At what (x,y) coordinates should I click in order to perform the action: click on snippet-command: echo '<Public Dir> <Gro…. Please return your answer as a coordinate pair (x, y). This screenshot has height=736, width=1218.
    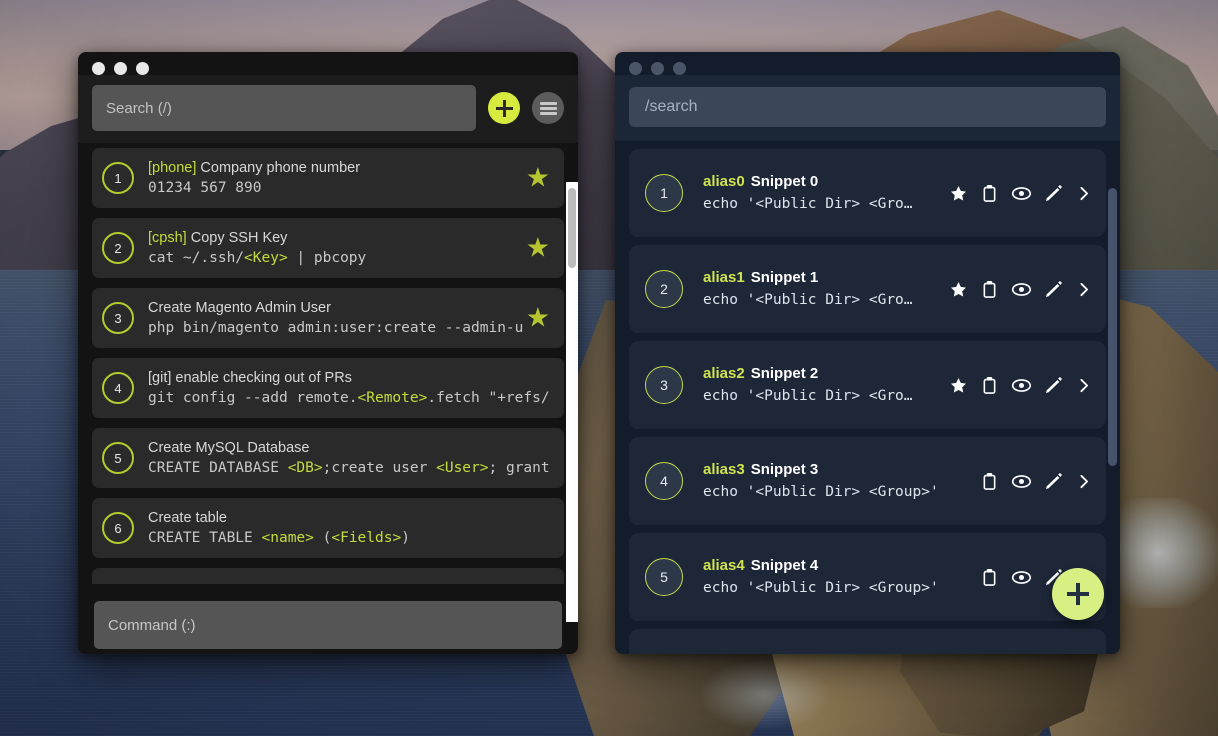
    Looking at the image, I should click on (808, 396).